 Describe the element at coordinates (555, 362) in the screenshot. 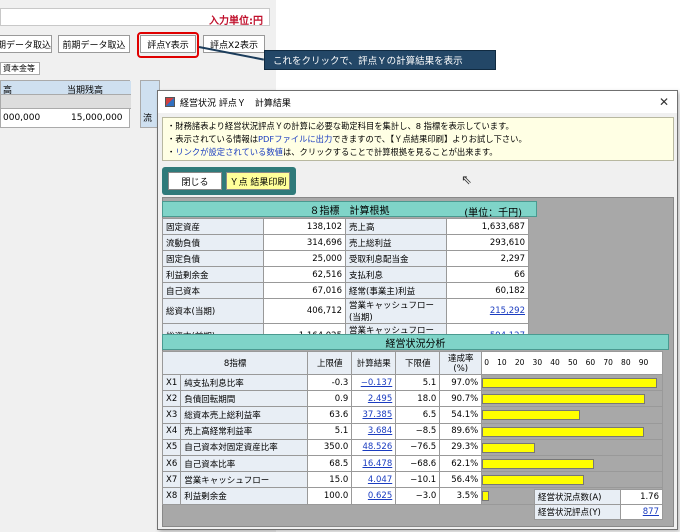

I see `axis-tick: 40` at that location.